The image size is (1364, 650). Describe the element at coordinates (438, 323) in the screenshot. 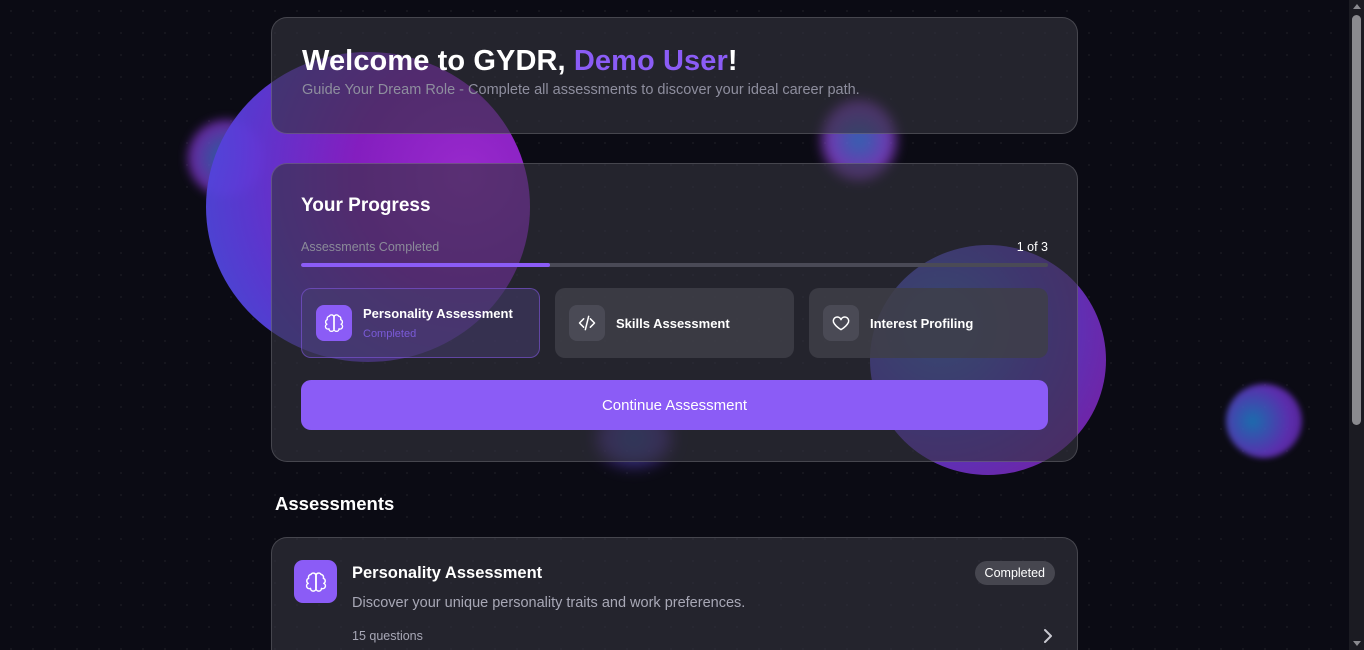

I see `step-text: Personality Assessment Completed` at that location.